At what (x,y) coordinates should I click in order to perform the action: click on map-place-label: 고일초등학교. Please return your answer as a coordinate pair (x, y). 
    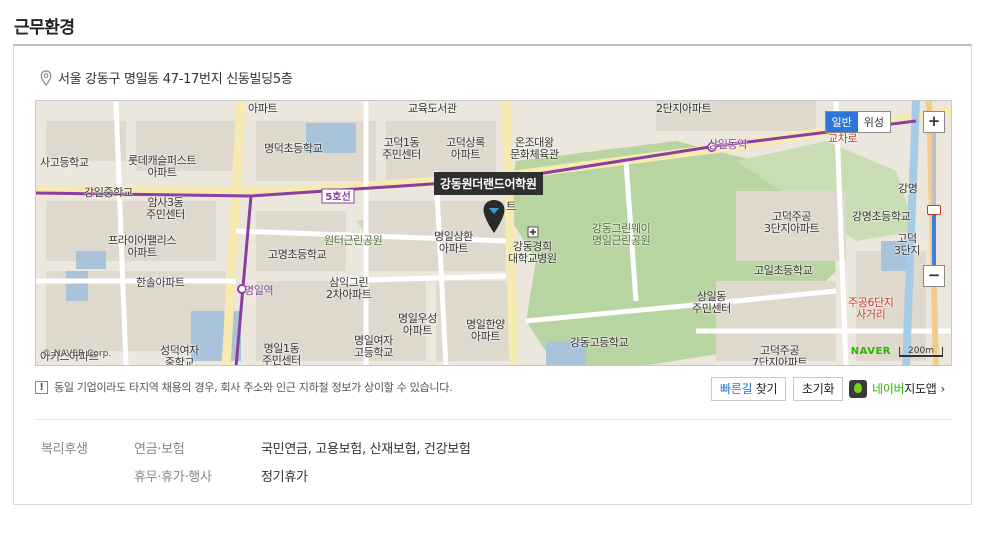
    Looking at the image, I should click on (783, 270).